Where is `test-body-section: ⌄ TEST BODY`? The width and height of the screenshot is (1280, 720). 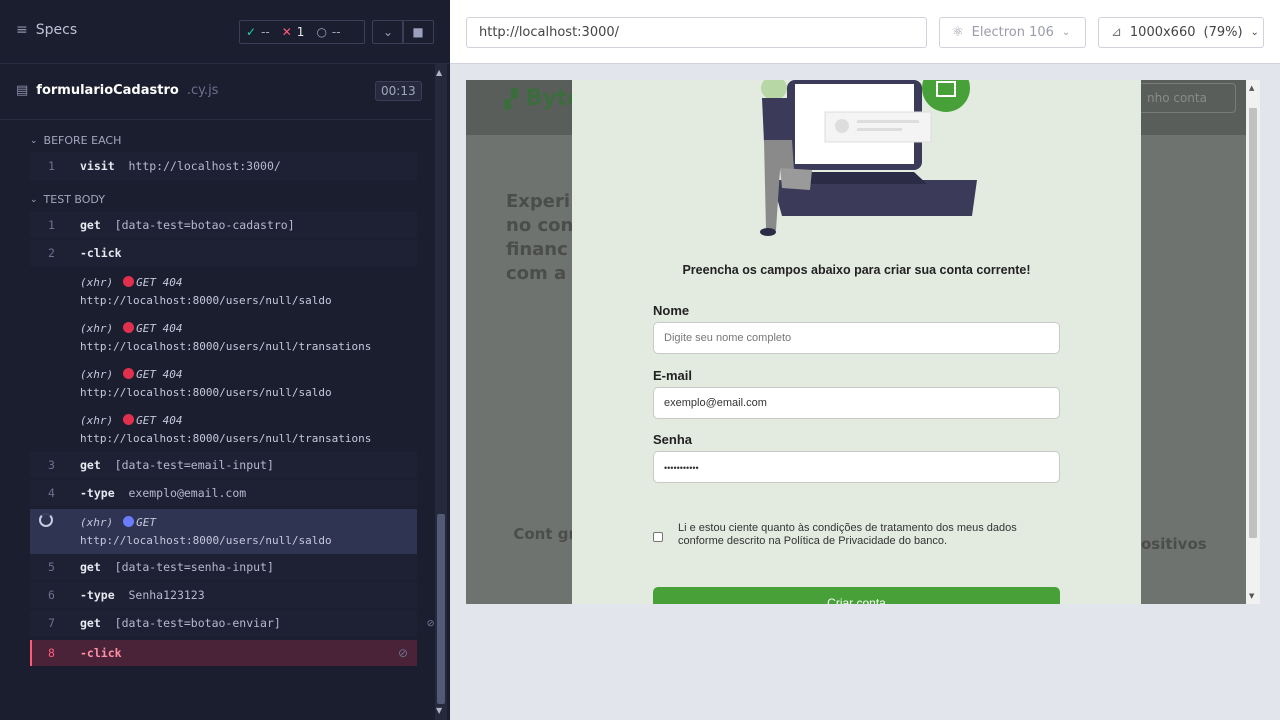 test-body-section: ⌄ TEST BODY is located at coordinates (67, 199).